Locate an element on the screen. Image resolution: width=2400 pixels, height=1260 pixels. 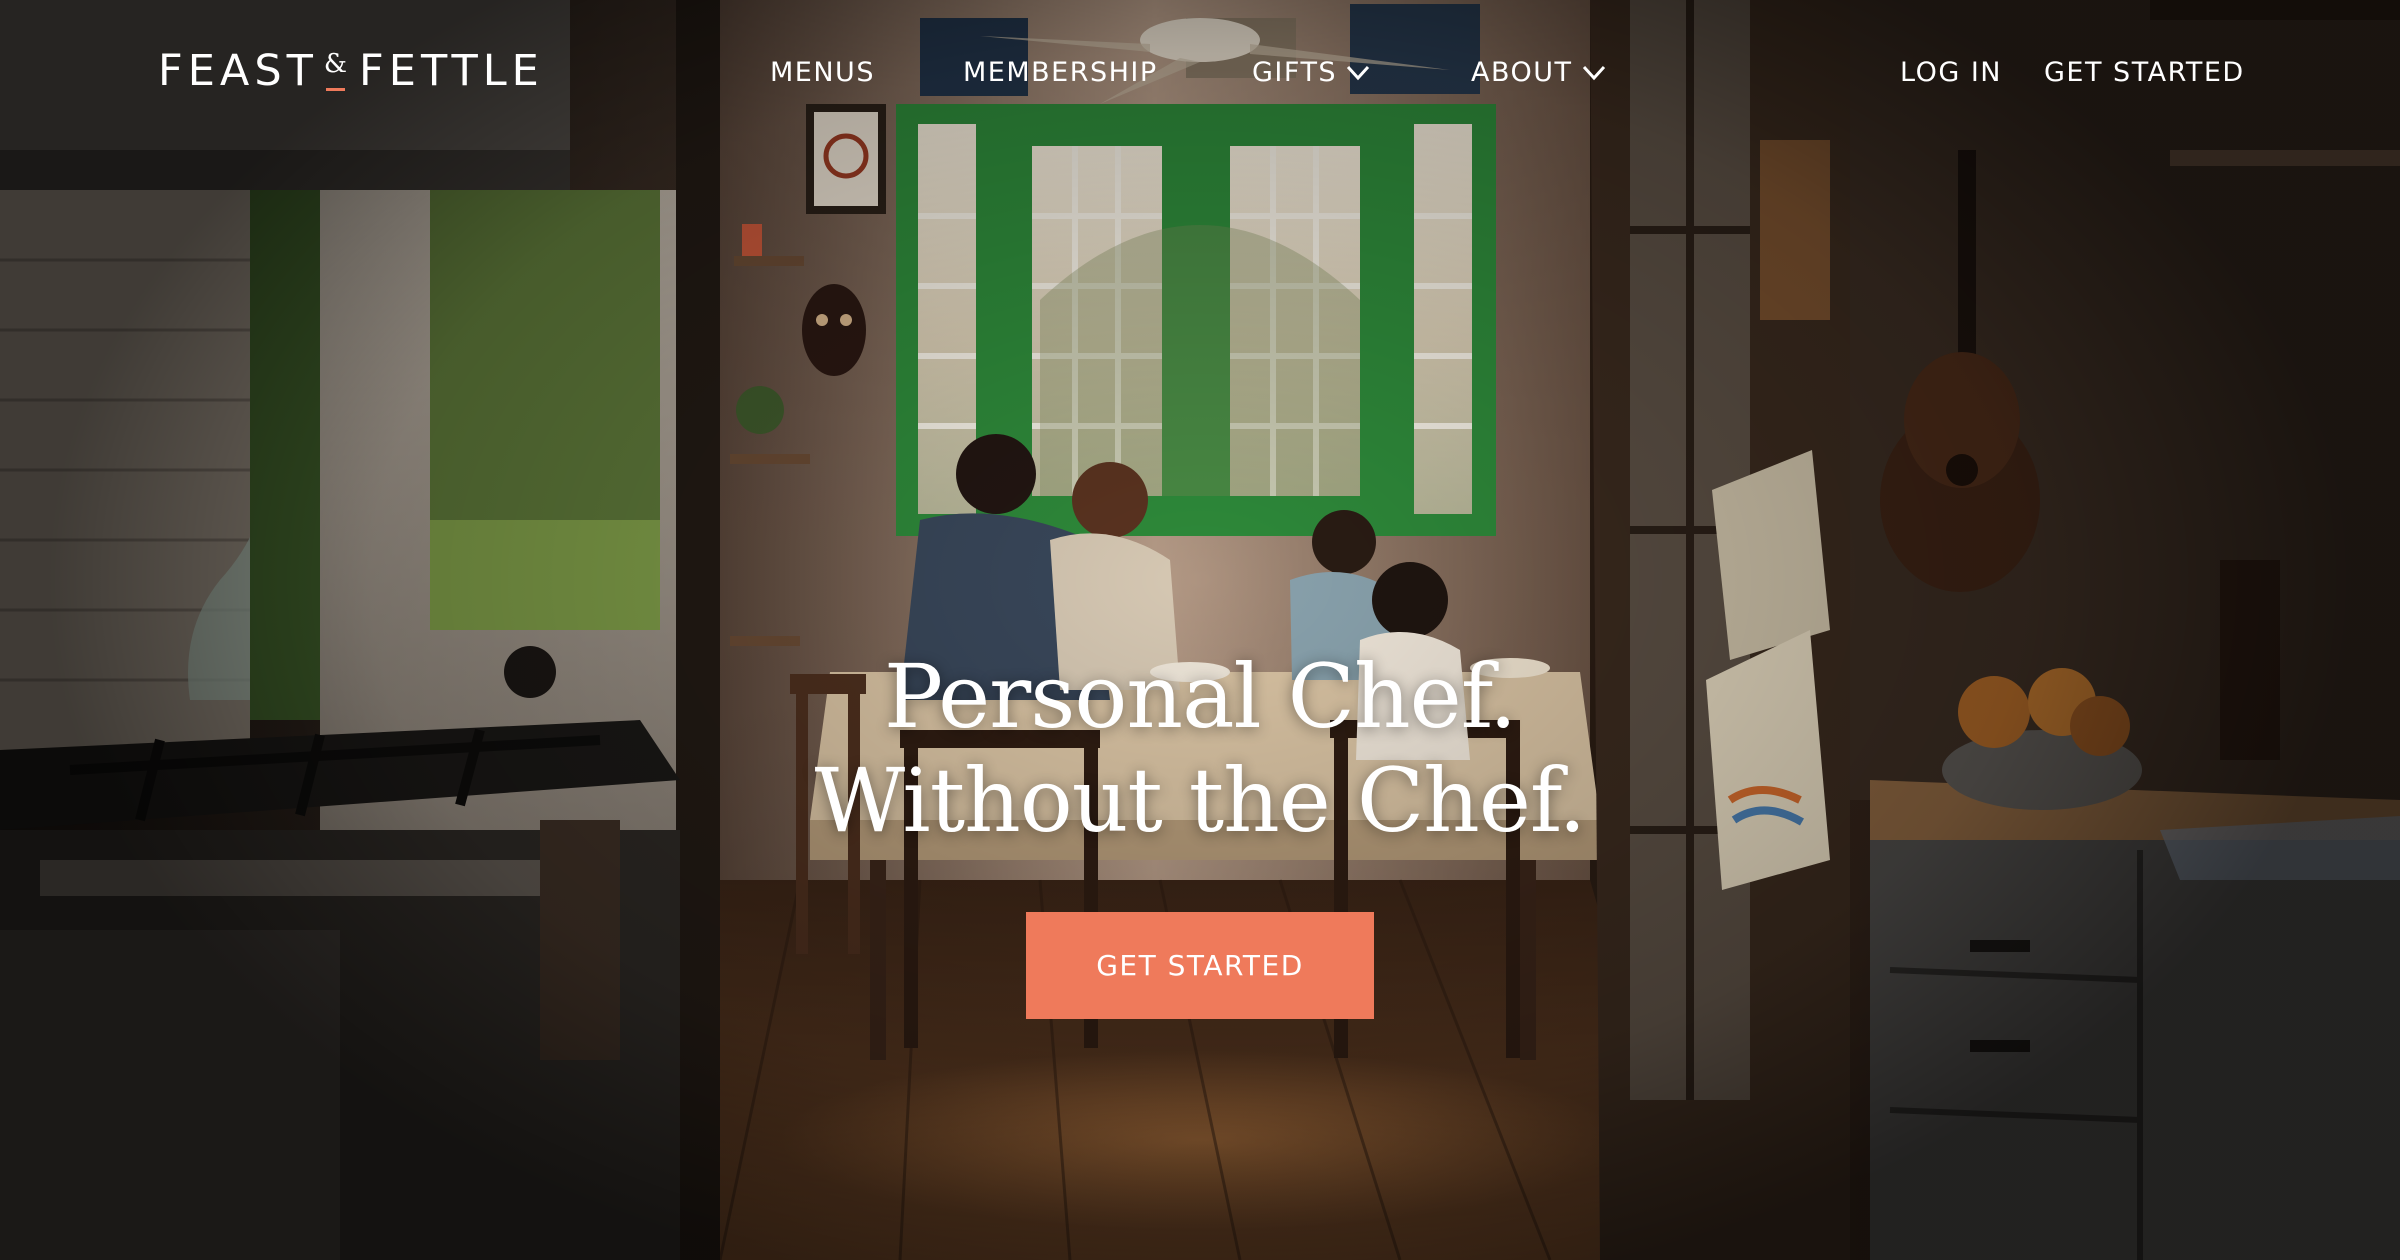
nav-gifts-dropdown: GIFTS is located at coordinates (1311, 72).